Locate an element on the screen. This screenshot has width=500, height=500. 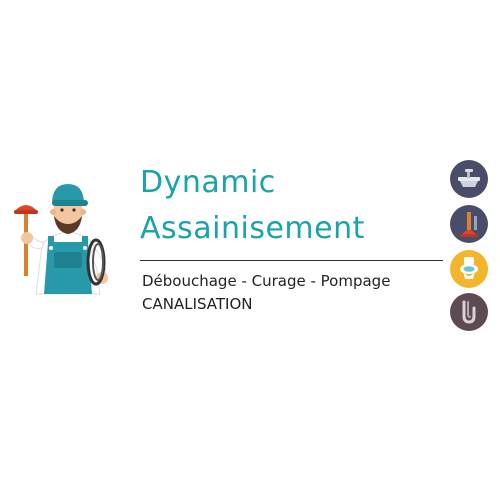
plumber-with-plunger-icon is located at coordinates (61, 239).